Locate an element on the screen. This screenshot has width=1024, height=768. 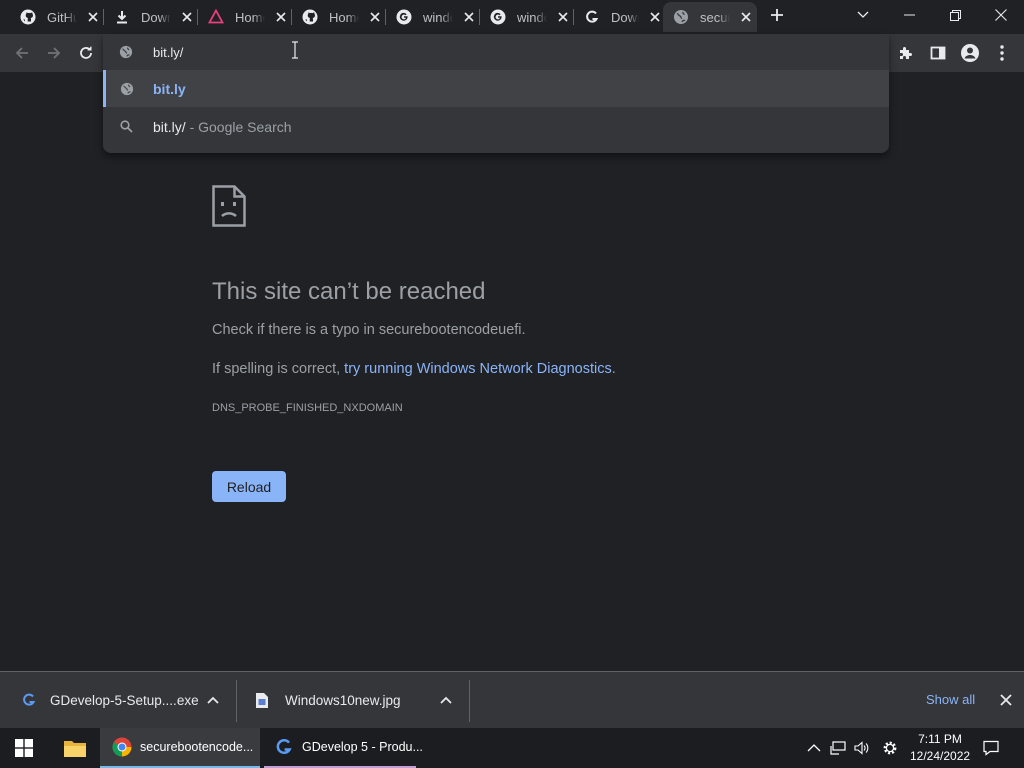
restore-button is located at coordinates (955, 15).